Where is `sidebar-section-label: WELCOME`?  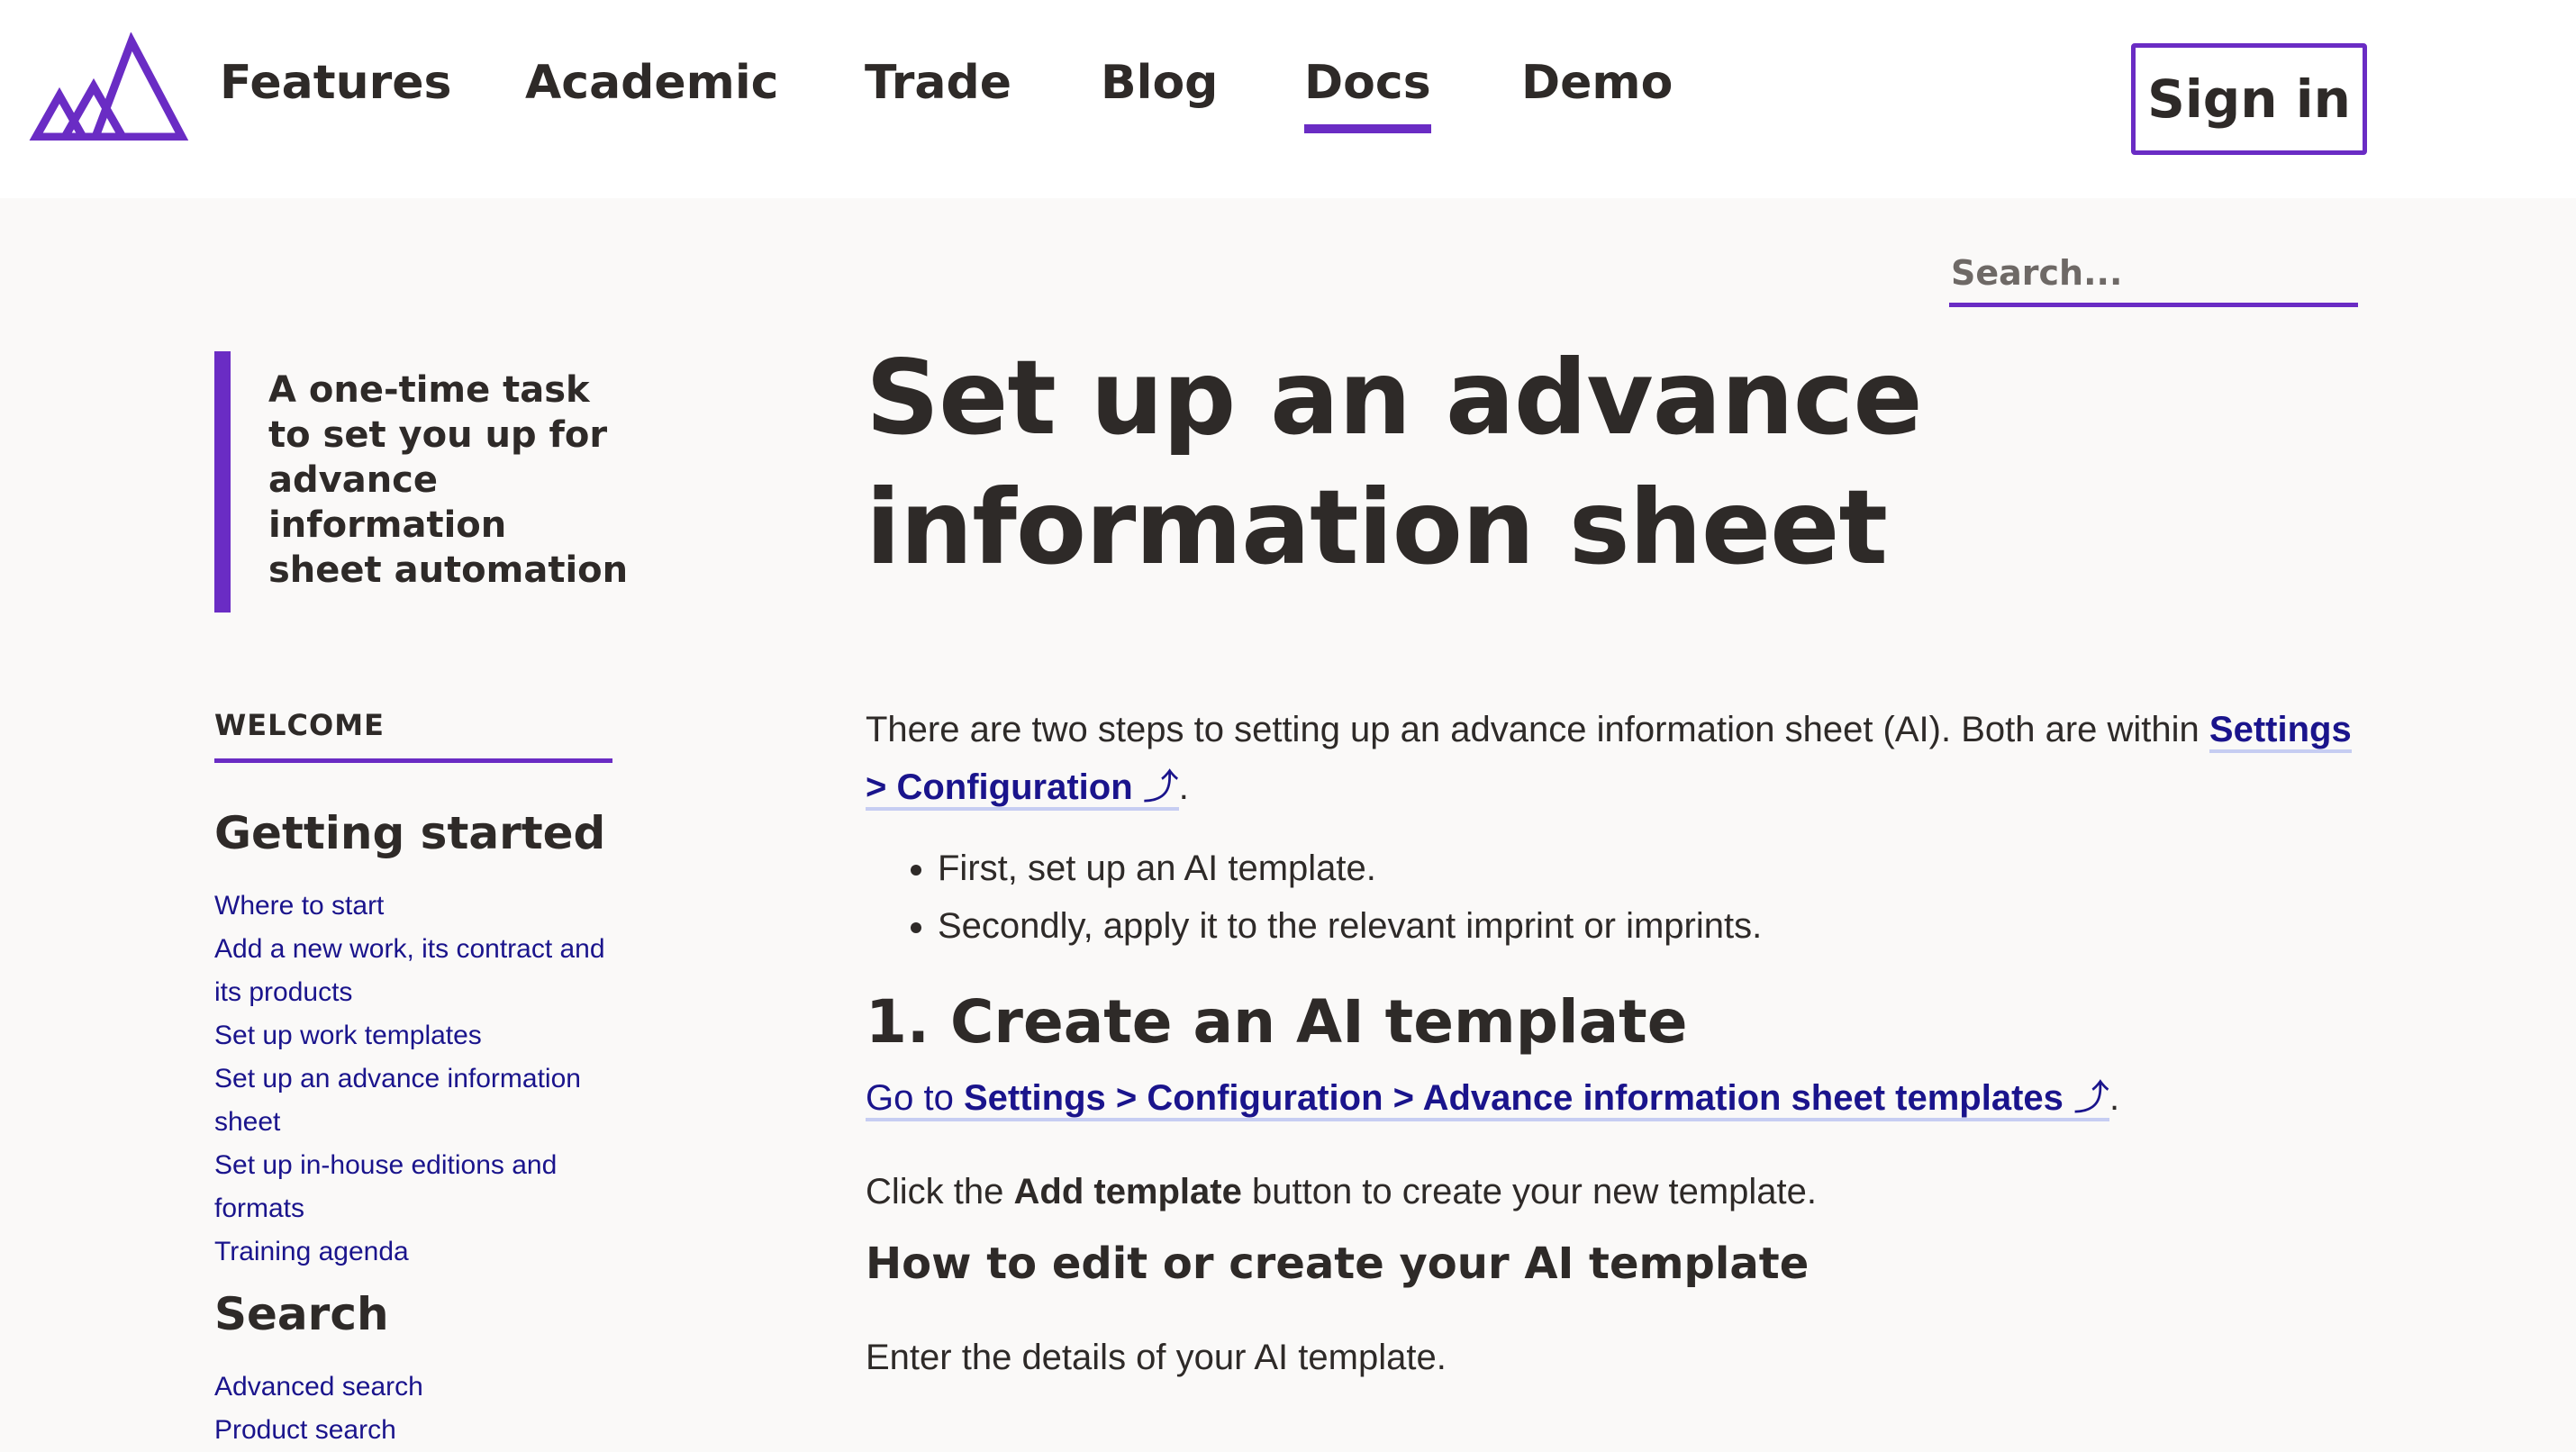
sidebar-section-label: WELCOME is located at coordinates (413, 735).